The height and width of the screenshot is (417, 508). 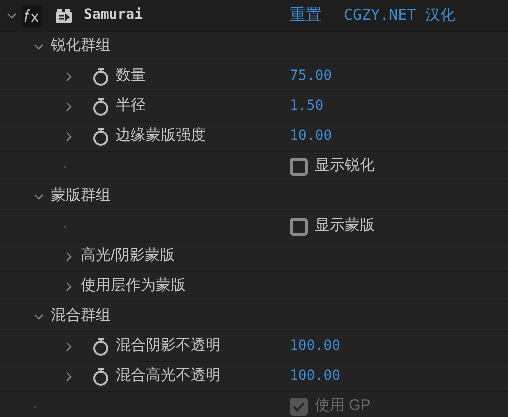 I want to click on checkbox-label: 显示锐化, so click(x=345, y=166).